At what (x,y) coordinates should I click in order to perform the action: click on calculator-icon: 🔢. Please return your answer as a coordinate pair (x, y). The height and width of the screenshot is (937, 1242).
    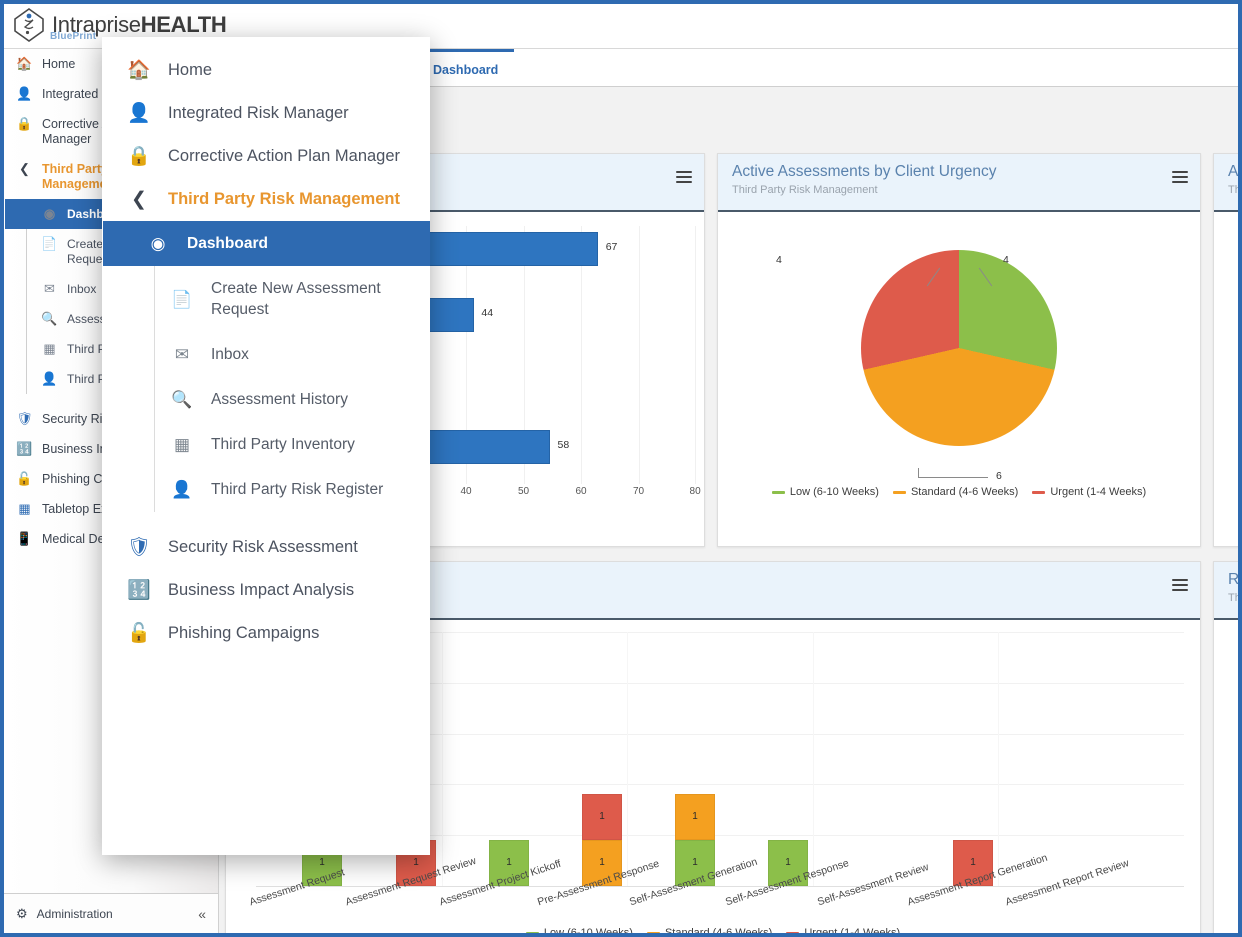
    Looking at the image, I should click on (139, 590).